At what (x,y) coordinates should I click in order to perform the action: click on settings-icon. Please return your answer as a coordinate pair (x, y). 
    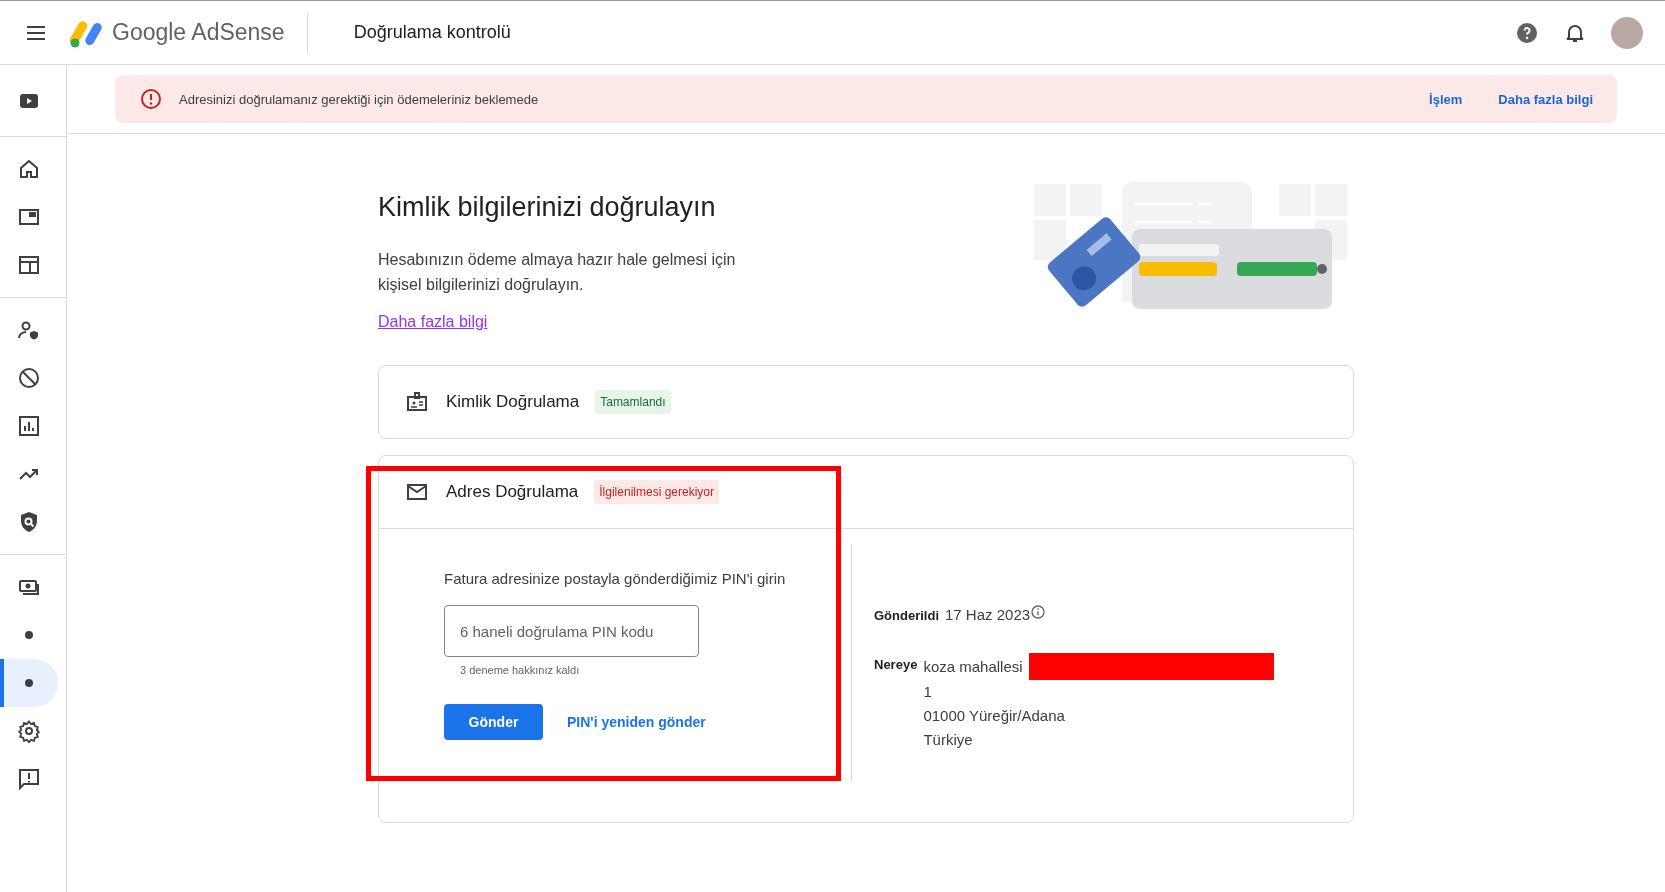
    Looking at the image, I should click on (29, 731).